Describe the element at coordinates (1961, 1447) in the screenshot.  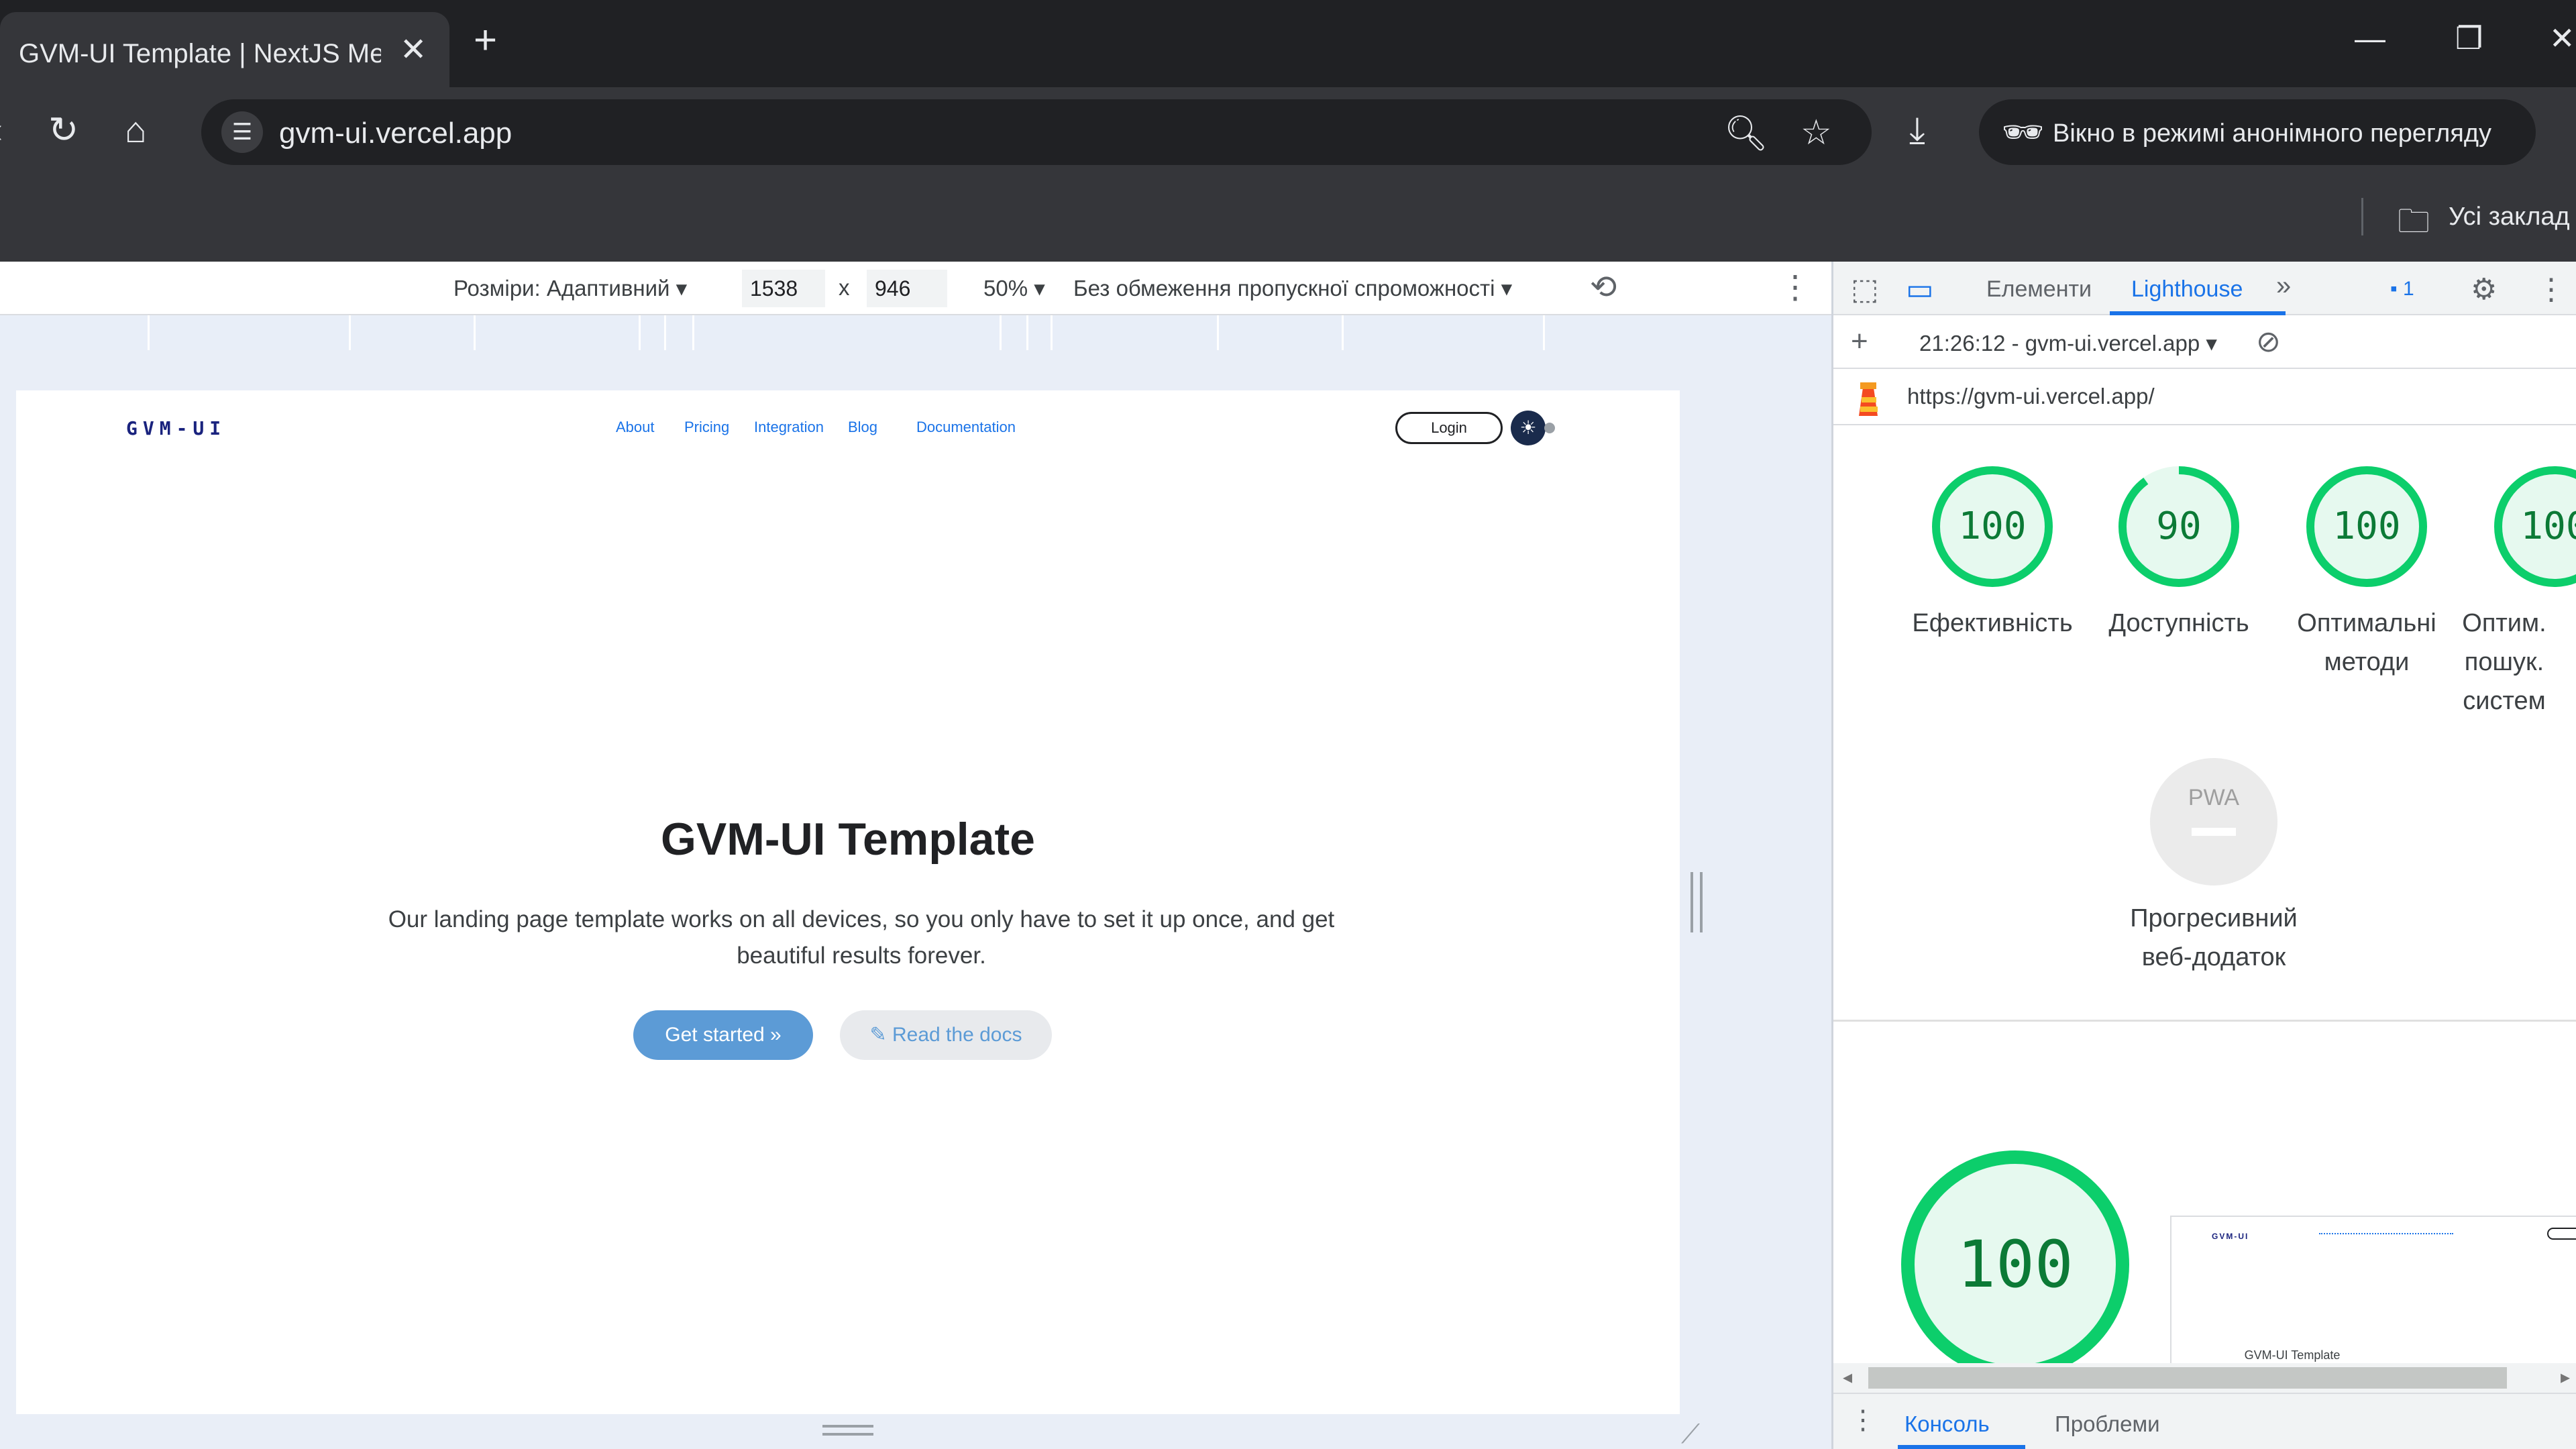
I see `drawer-active-indicator` at that location.